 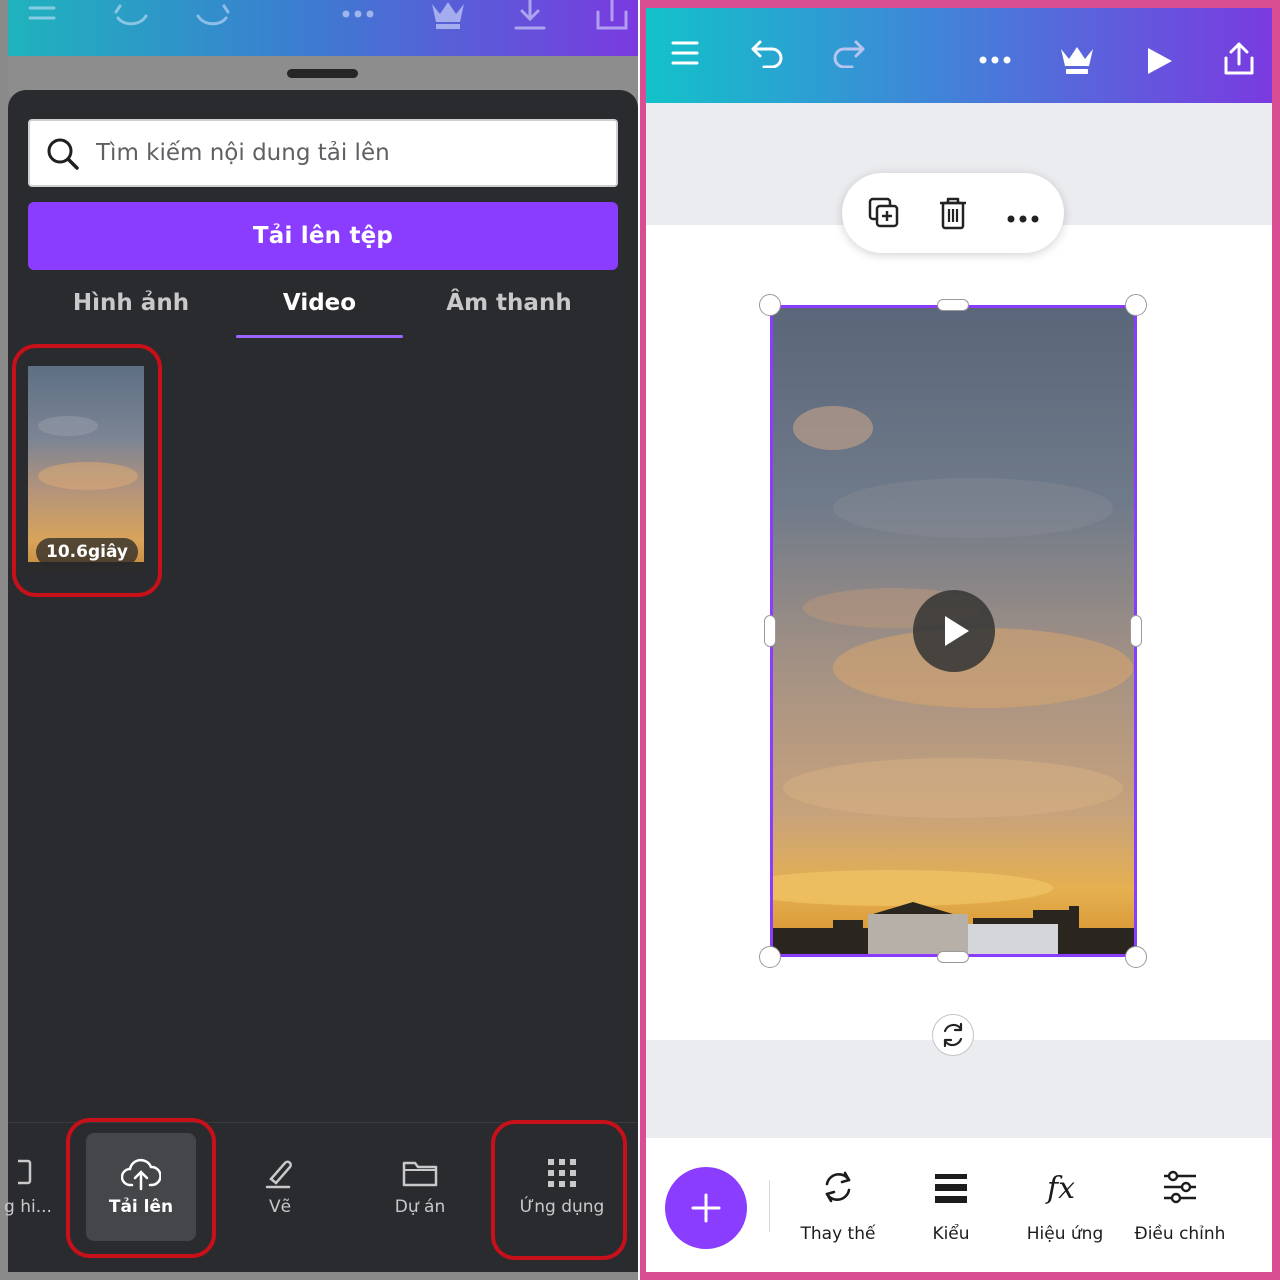 I want to click on plus-icon, so click(x=706, y=1208).